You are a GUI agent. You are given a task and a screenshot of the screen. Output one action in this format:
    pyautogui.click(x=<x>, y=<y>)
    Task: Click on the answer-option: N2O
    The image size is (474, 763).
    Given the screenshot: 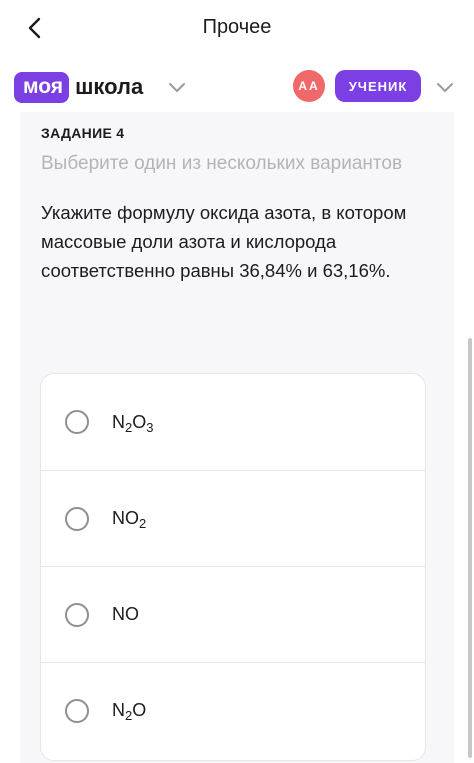 What is the action you would take?
    pyautogui.click(x=233, y=710)
    